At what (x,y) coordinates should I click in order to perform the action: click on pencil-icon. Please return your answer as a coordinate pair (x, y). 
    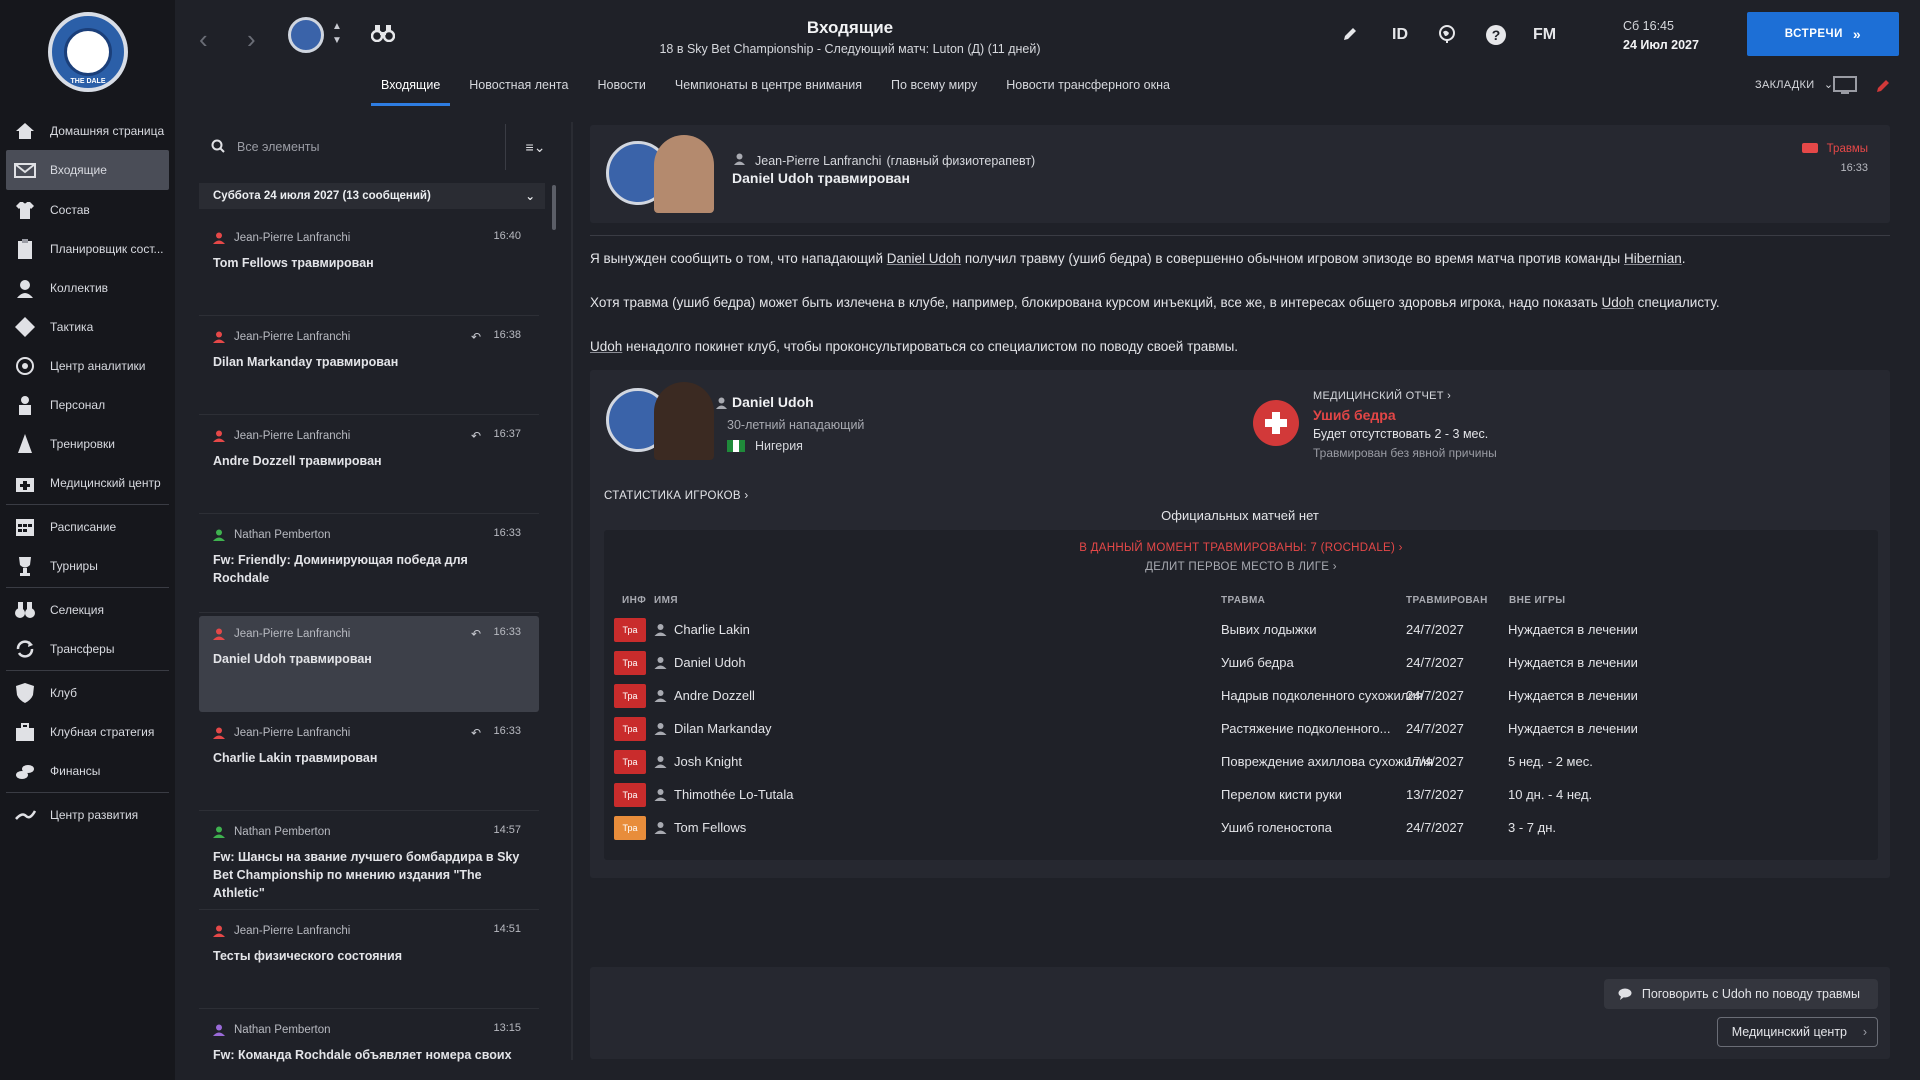
    Looking at the image, I should click on (1350, 36).